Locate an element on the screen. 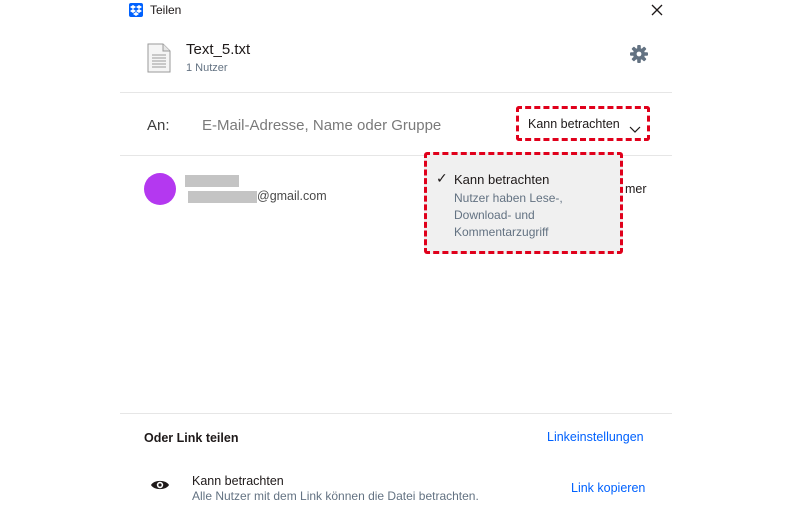 The height and width of the screenshot is (514, 790). avatar is located at coordinates (160, 189).